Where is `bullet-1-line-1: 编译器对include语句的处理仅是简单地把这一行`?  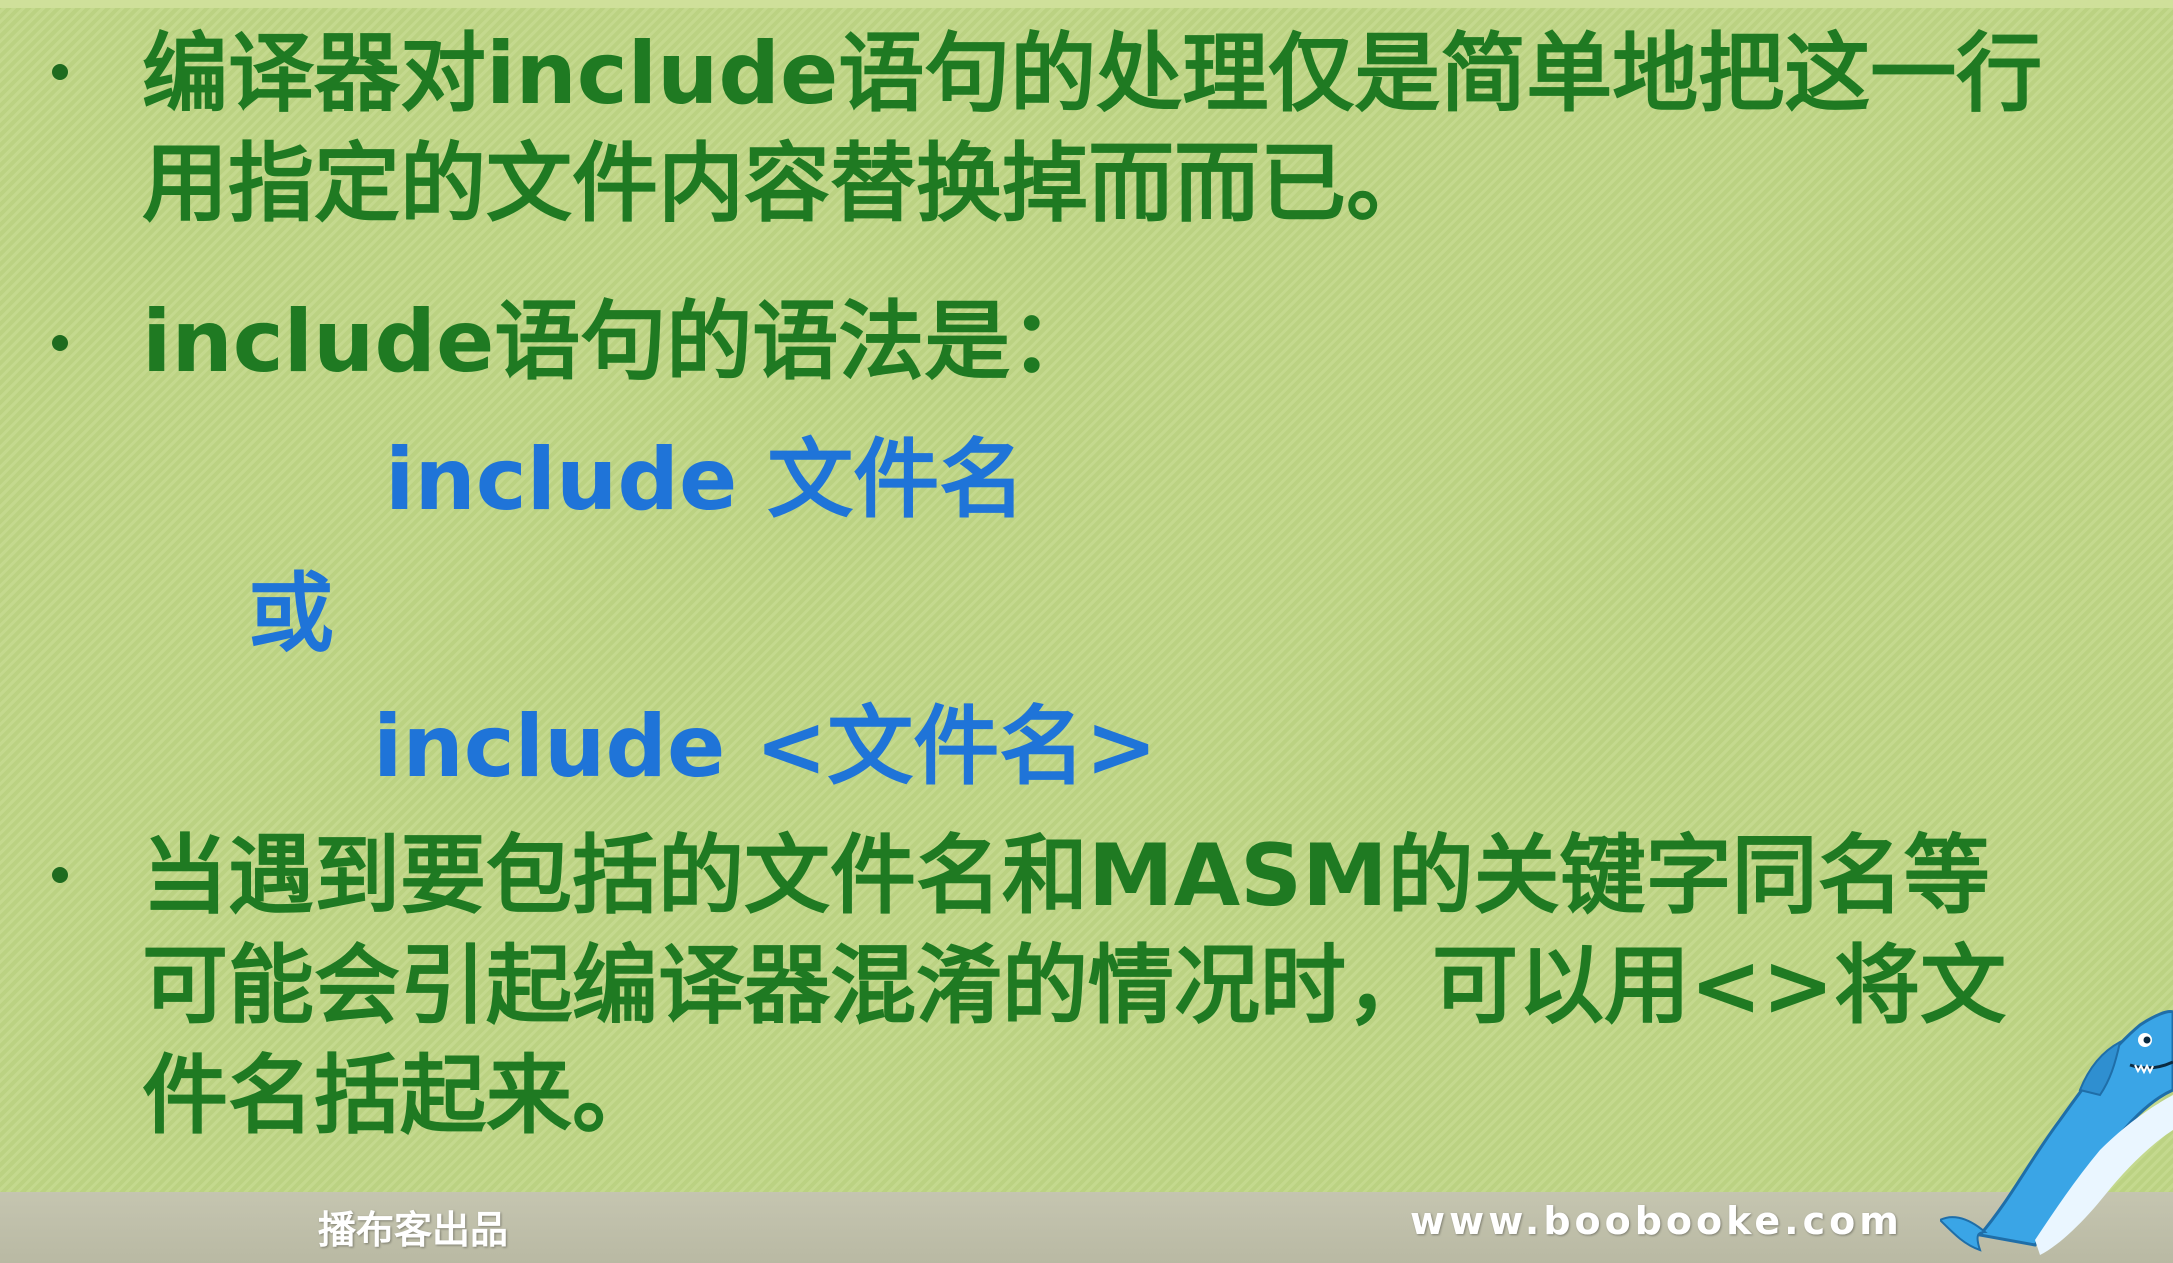
bullet-1-line-1: 编译器对include语句的处理仅是简单地把这一行 is located at coordinates (1092, 74).